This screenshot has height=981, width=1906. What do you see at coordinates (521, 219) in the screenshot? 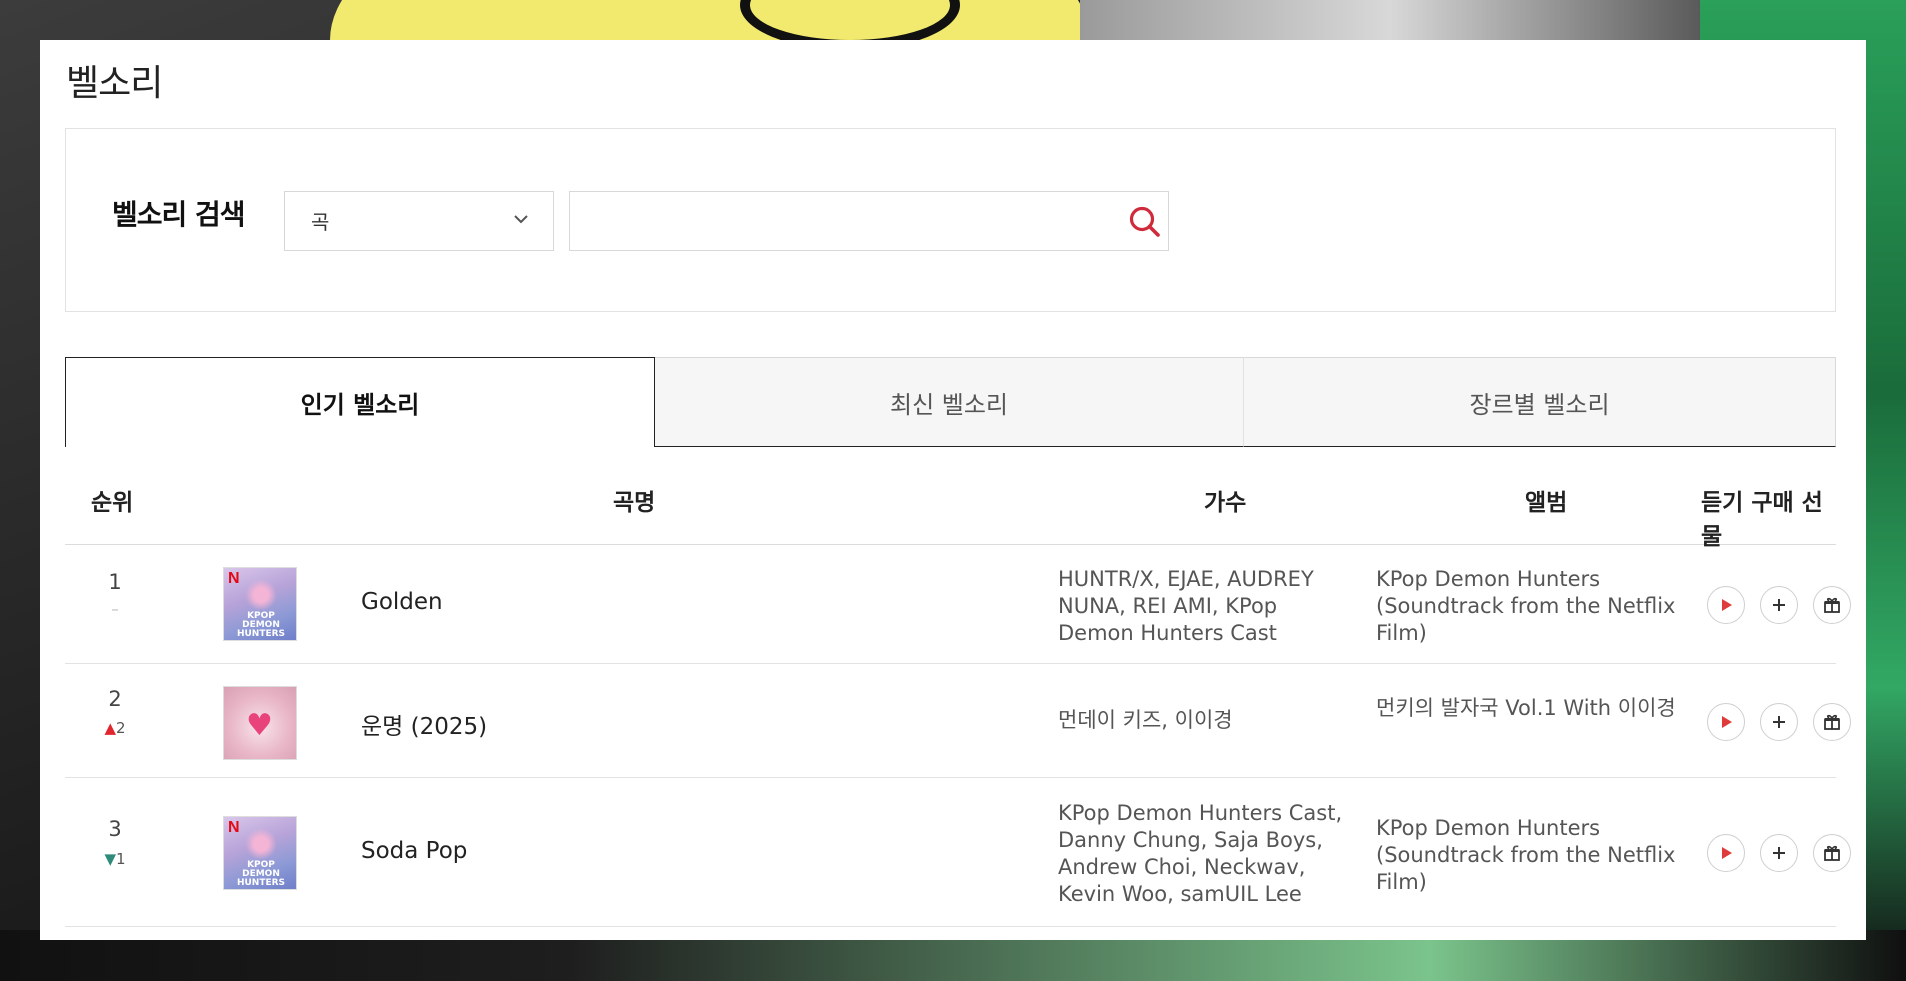
I see `chevron-down-icon` at bounding box center [521, 219].